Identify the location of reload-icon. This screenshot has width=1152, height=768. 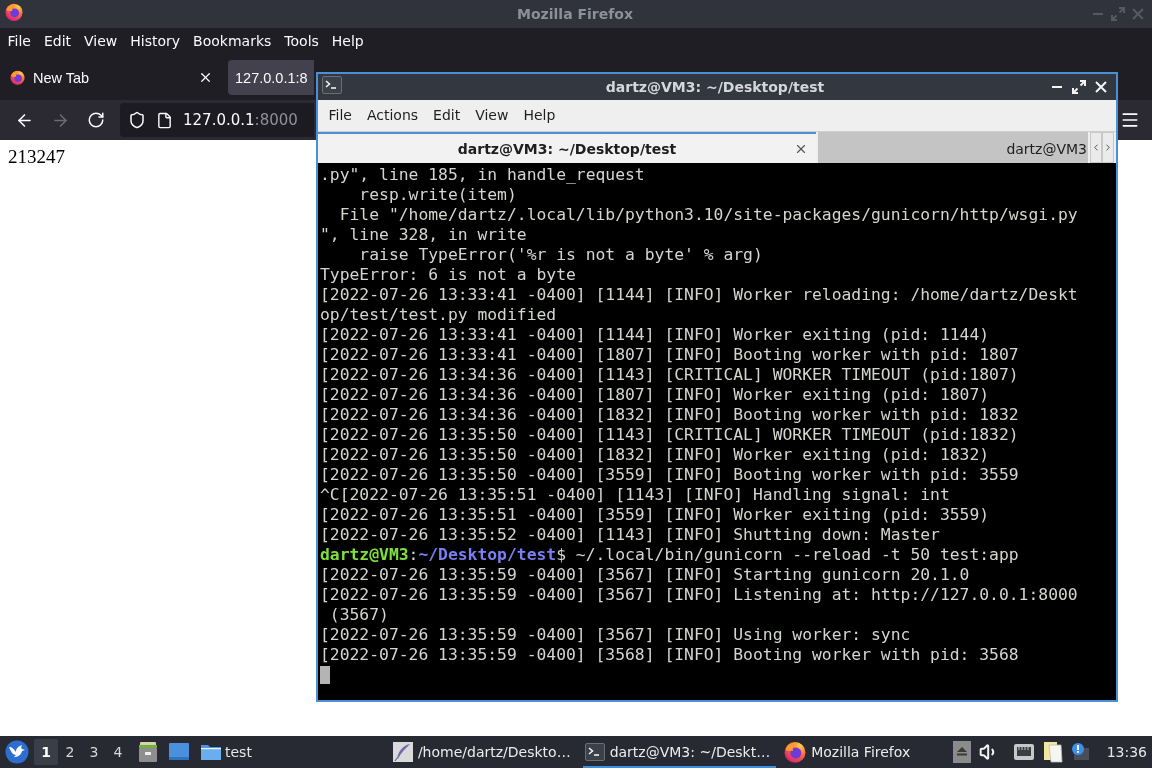
(96, 120).